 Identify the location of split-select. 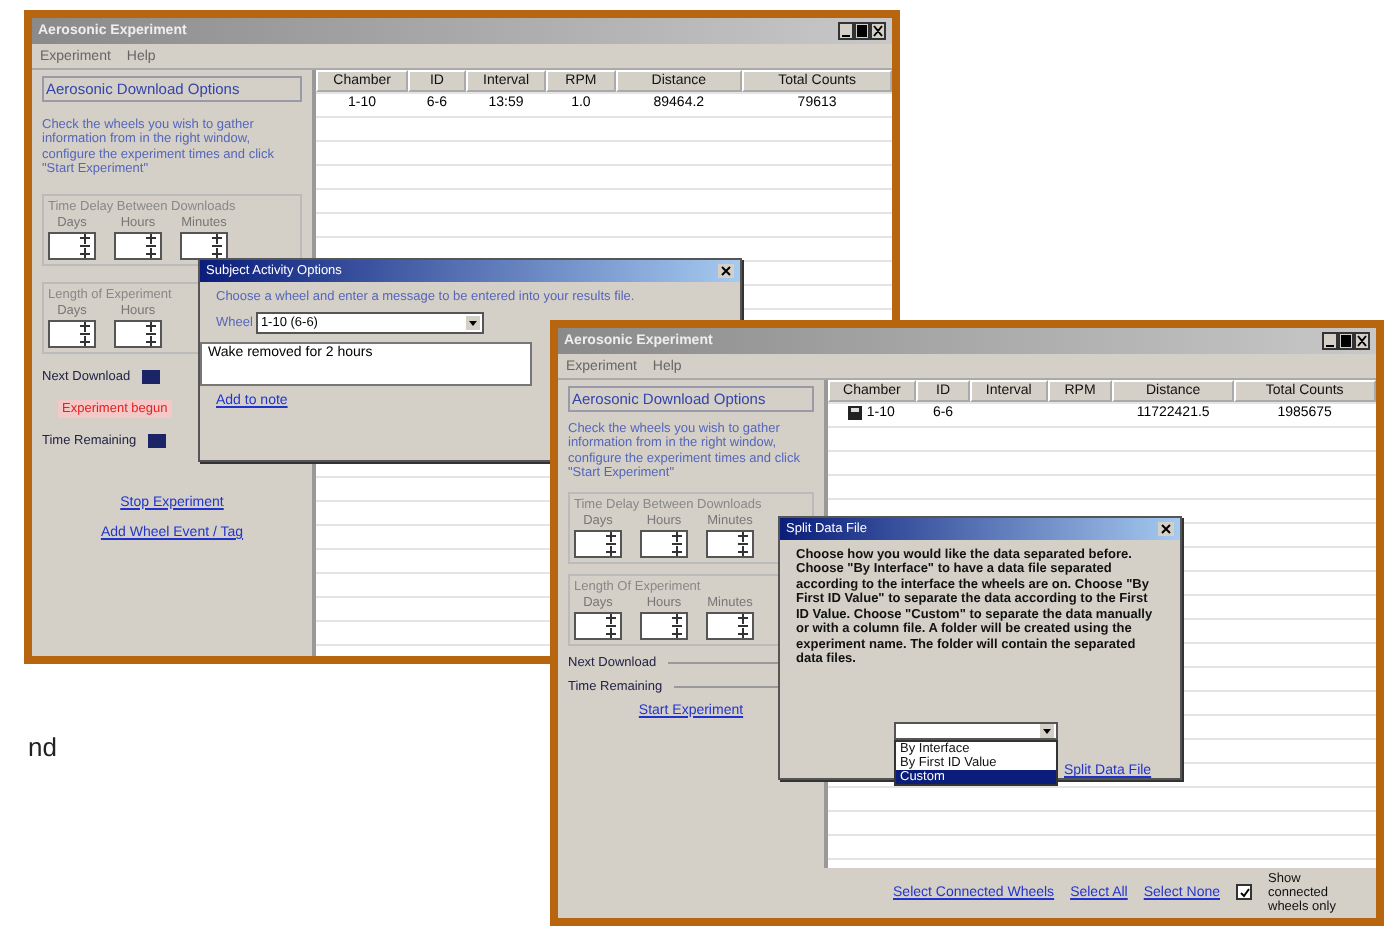
(976, 731).